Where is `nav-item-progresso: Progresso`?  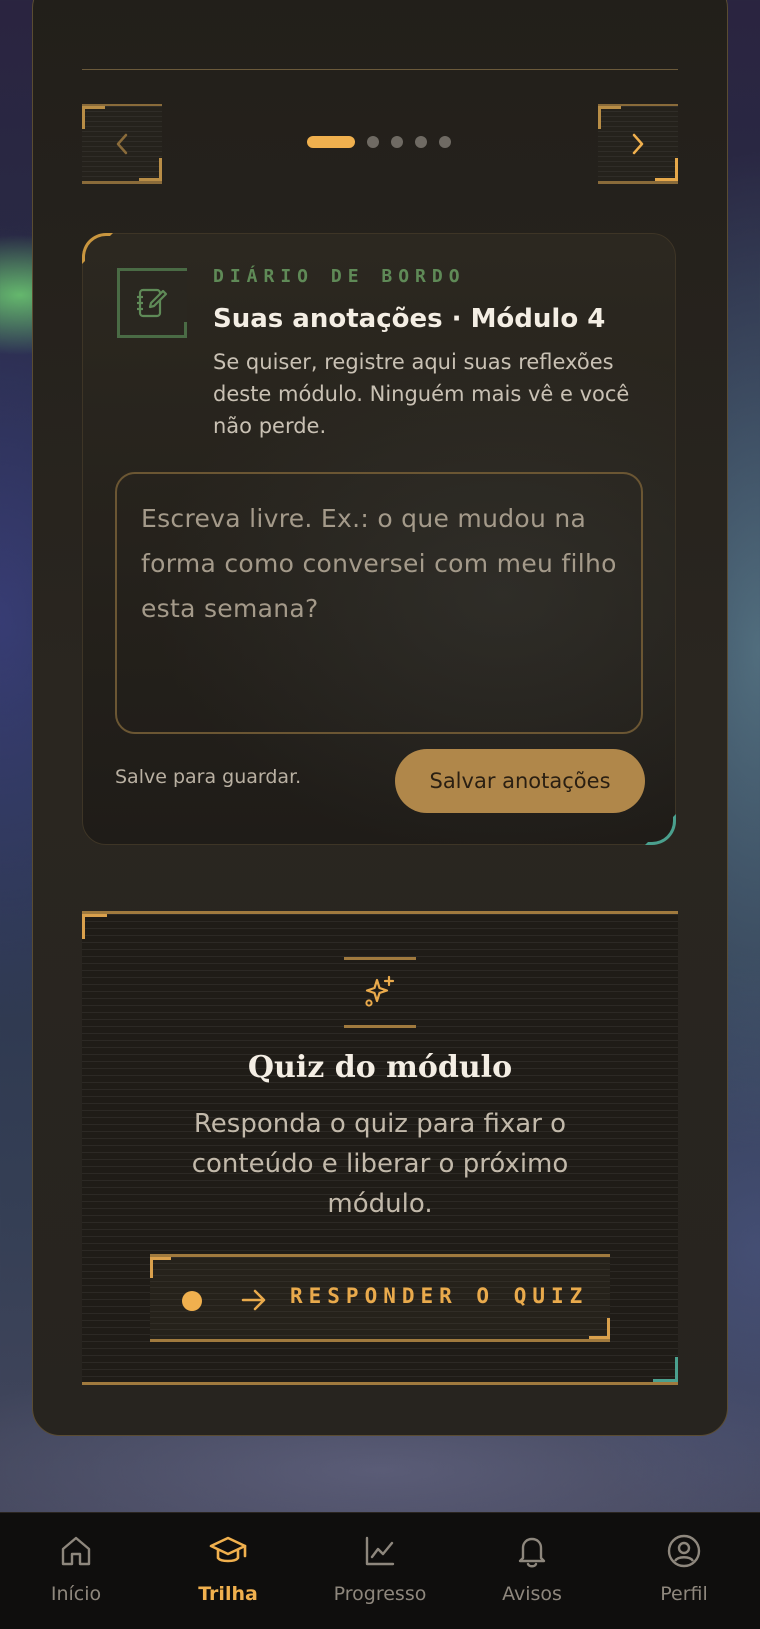
nav-item-progresso: Progresso is located at coordinates (380, 1571).